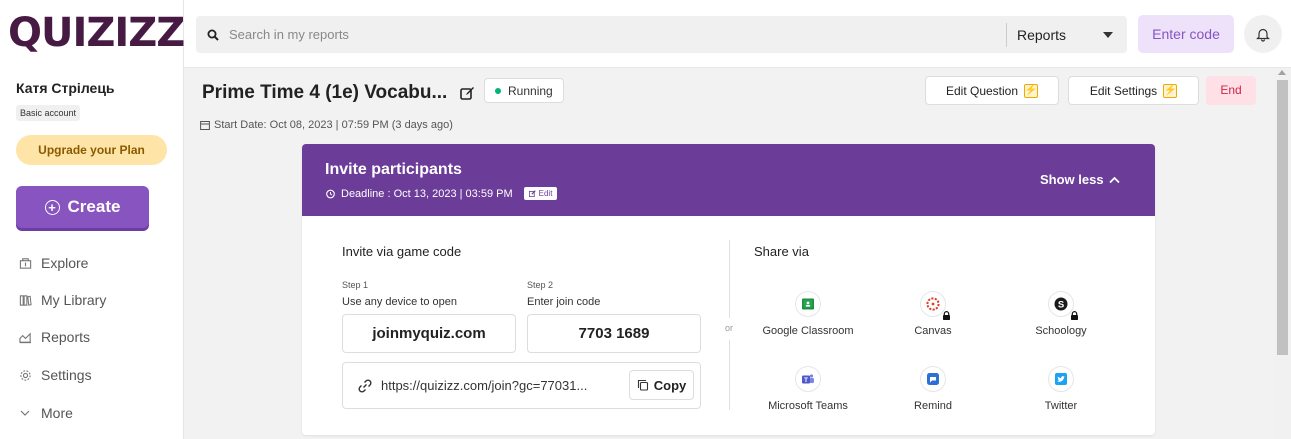 The height and width of the screenshot is (439, 1291). I want to click on share-microsoft-teams: T Microsoft Teams, so click(808, 389).